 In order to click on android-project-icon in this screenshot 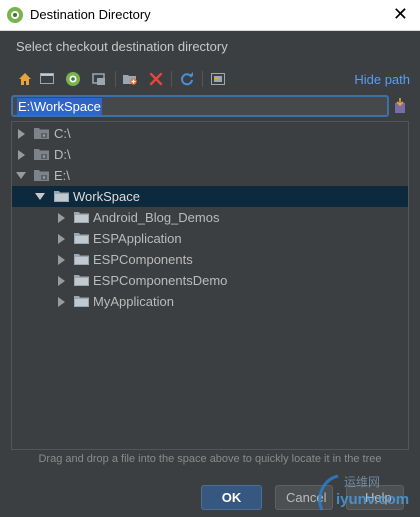, I will do `click(73, 79)`.